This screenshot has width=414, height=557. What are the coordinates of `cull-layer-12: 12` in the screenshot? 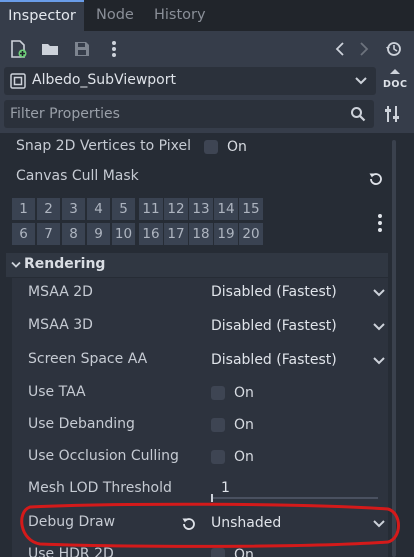 It's located at (176, 209).